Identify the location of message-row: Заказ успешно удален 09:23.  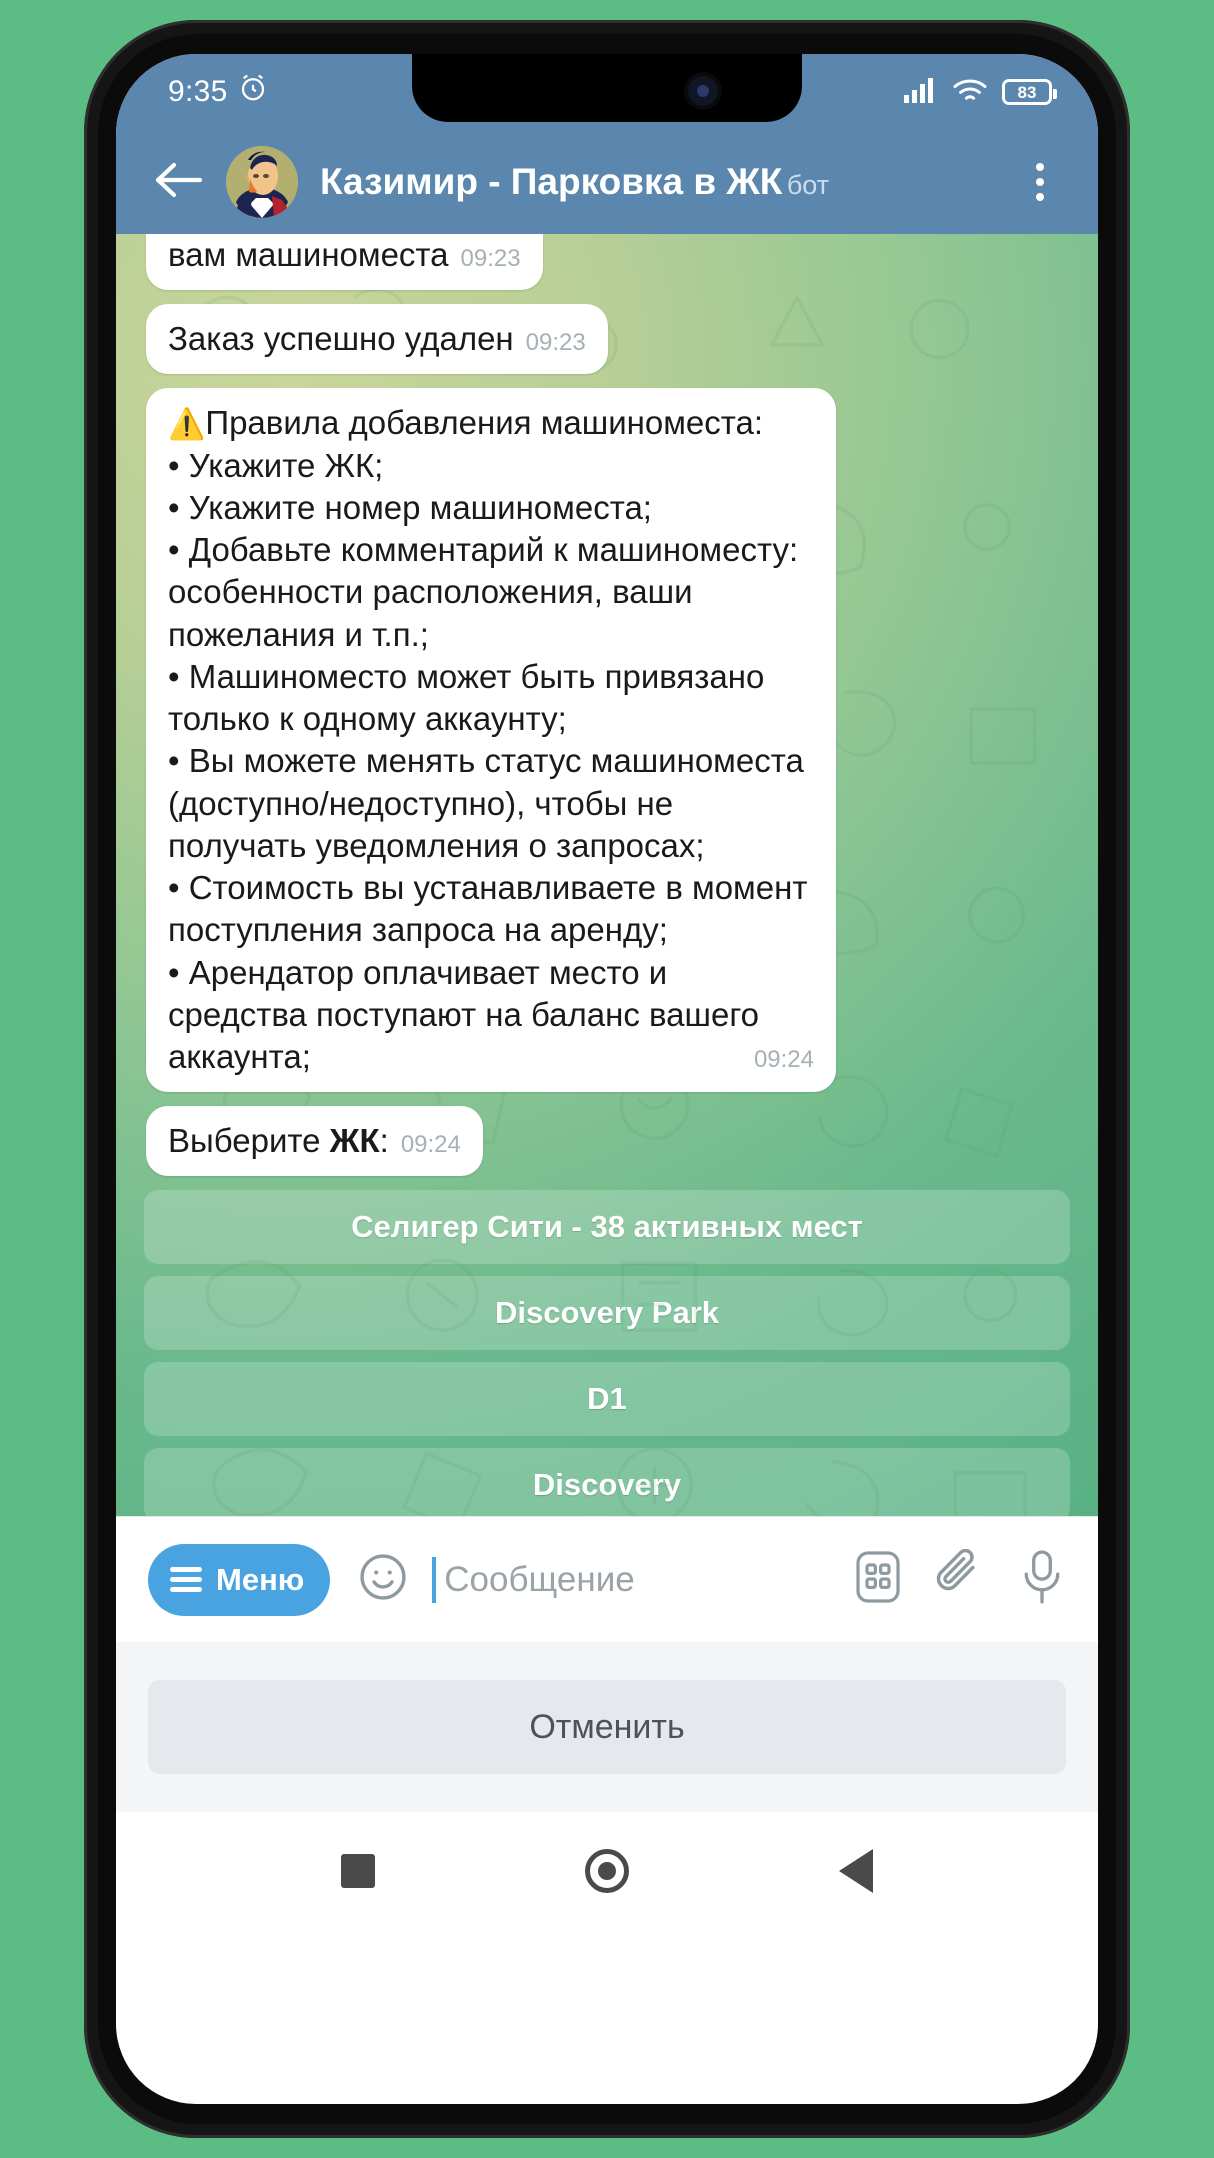
(607, 339).